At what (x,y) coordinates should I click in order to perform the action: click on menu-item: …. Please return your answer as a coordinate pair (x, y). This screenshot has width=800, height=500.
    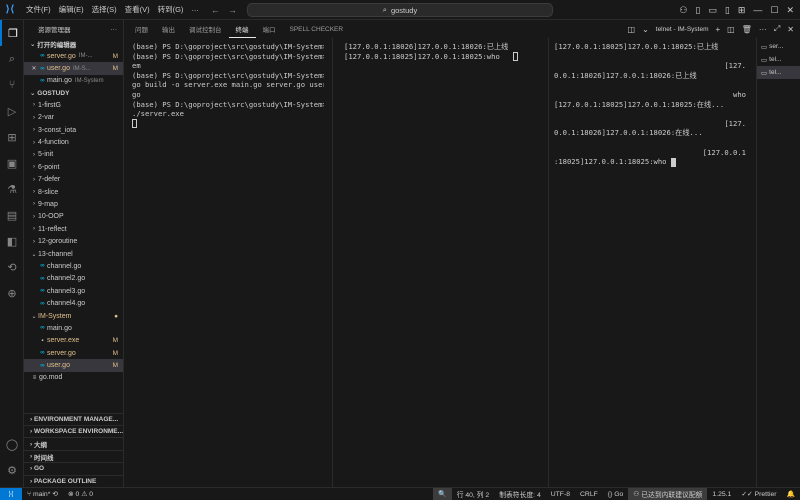
    Looking at the image, I should click on (195, 9).